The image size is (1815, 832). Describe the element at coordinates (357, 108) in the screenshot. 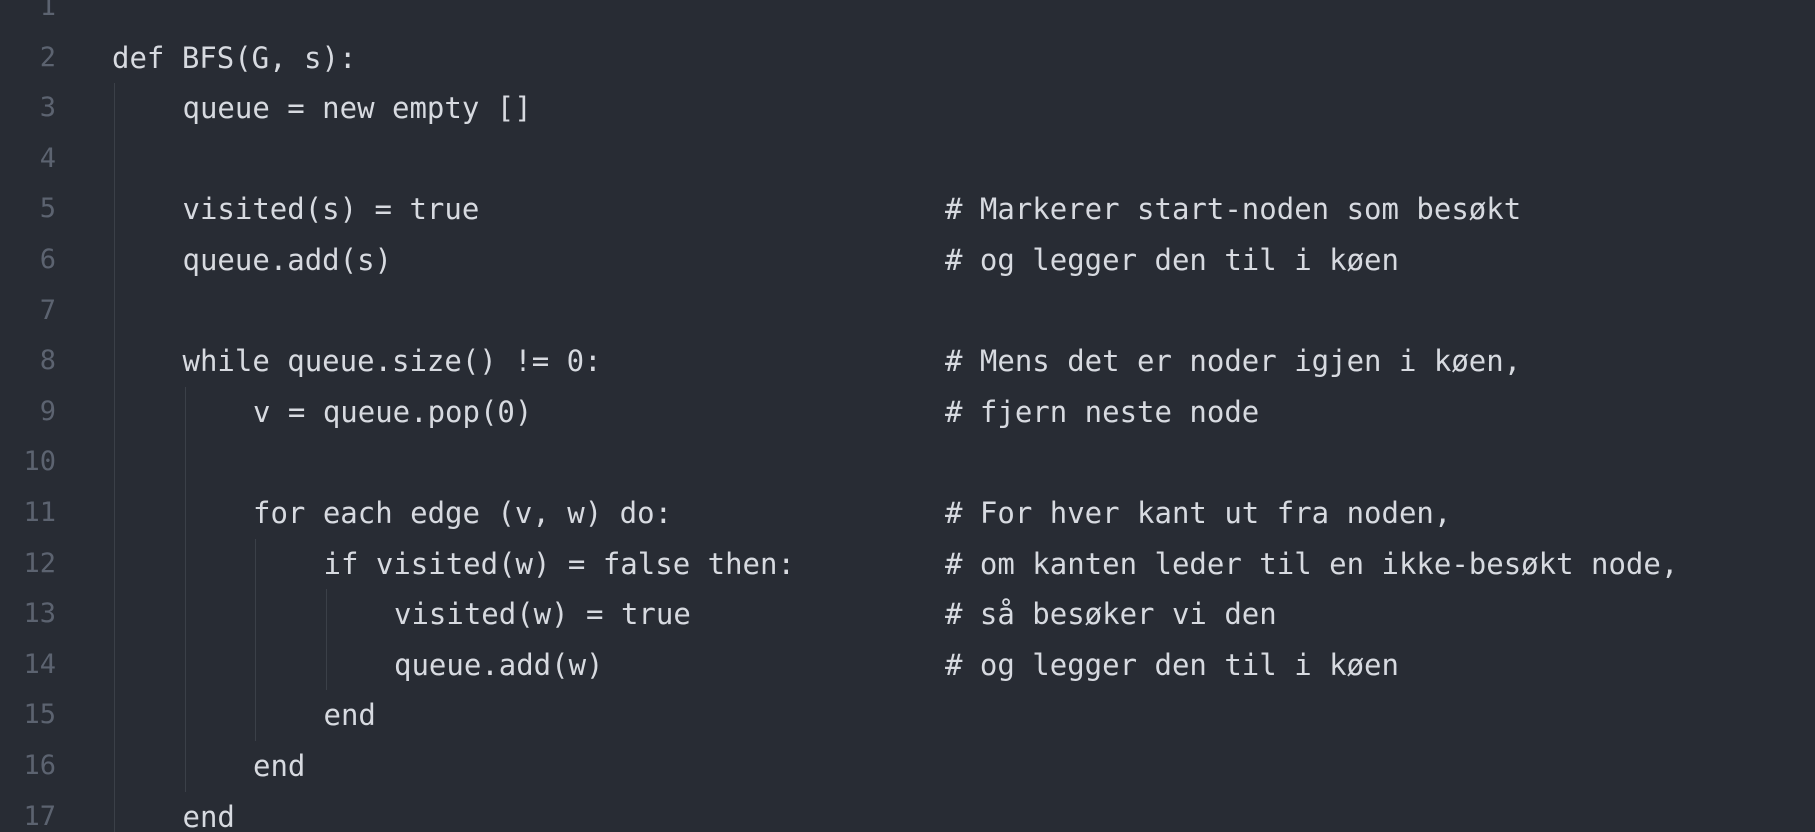

I see `code-text: queue = new empty []` at that location.